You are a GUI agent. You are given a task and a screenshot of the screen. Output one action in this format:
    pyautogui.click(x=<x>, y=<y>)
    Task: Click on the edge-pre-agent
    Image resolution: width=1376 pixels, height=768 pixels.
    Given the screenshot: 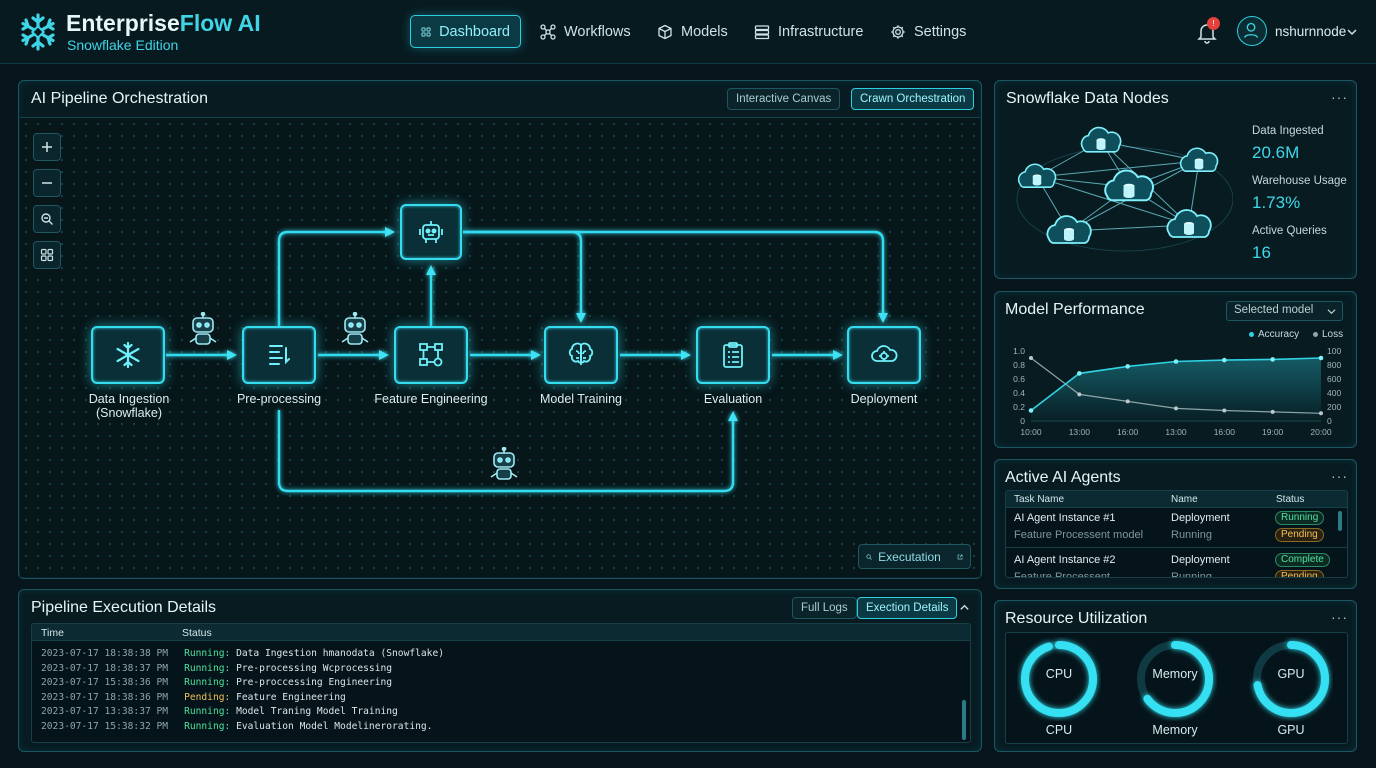 What is the action you would take?
    pyautogui.click(x=336, y=276)
    